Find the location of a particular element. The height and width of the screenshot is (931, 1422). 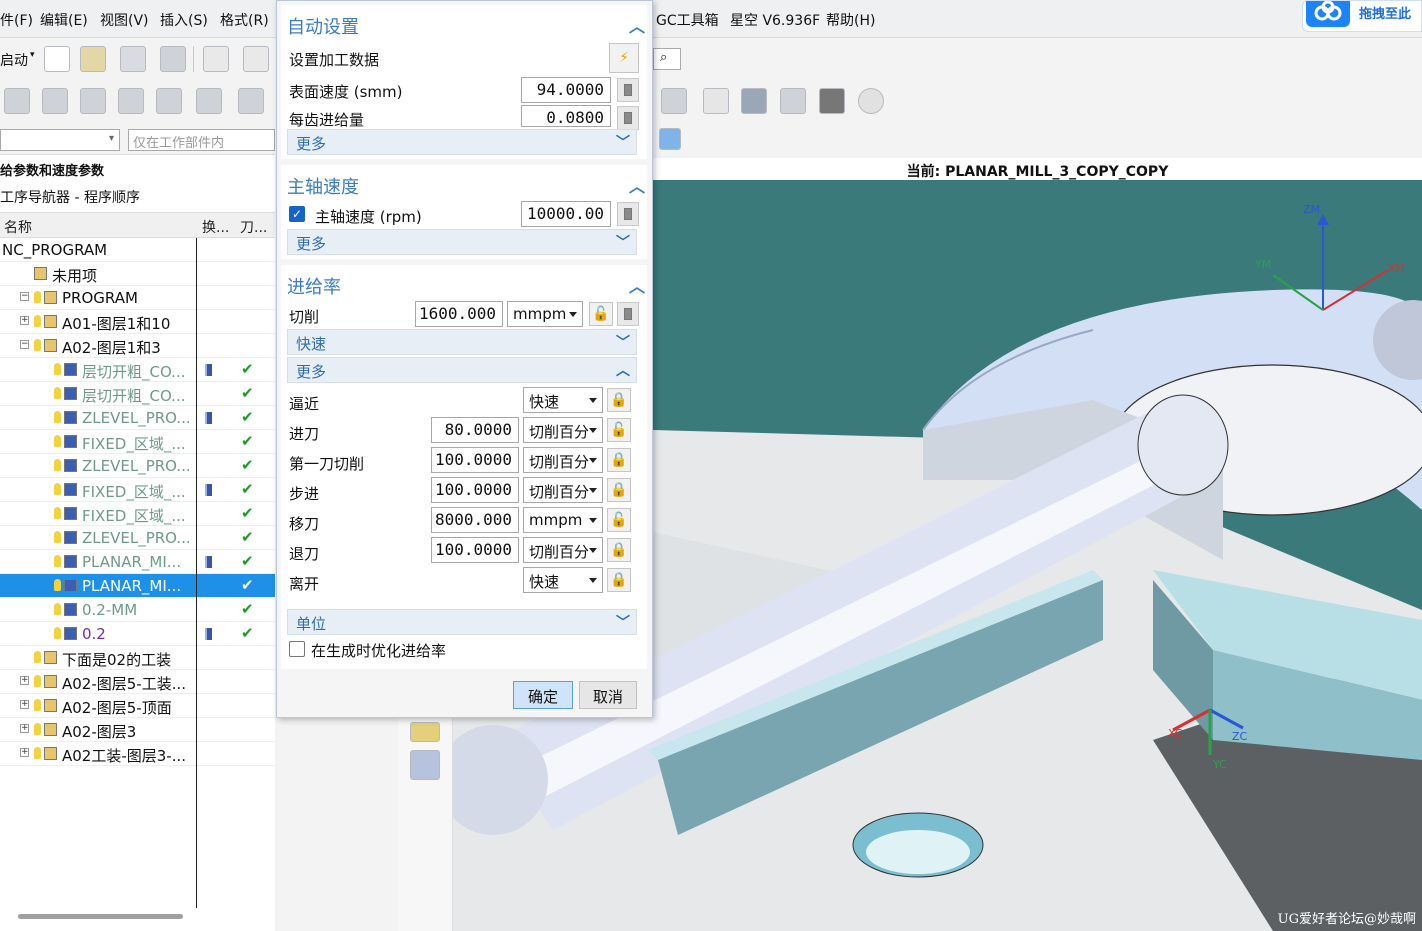

mesh-icon is located at coordinates (425, 732).